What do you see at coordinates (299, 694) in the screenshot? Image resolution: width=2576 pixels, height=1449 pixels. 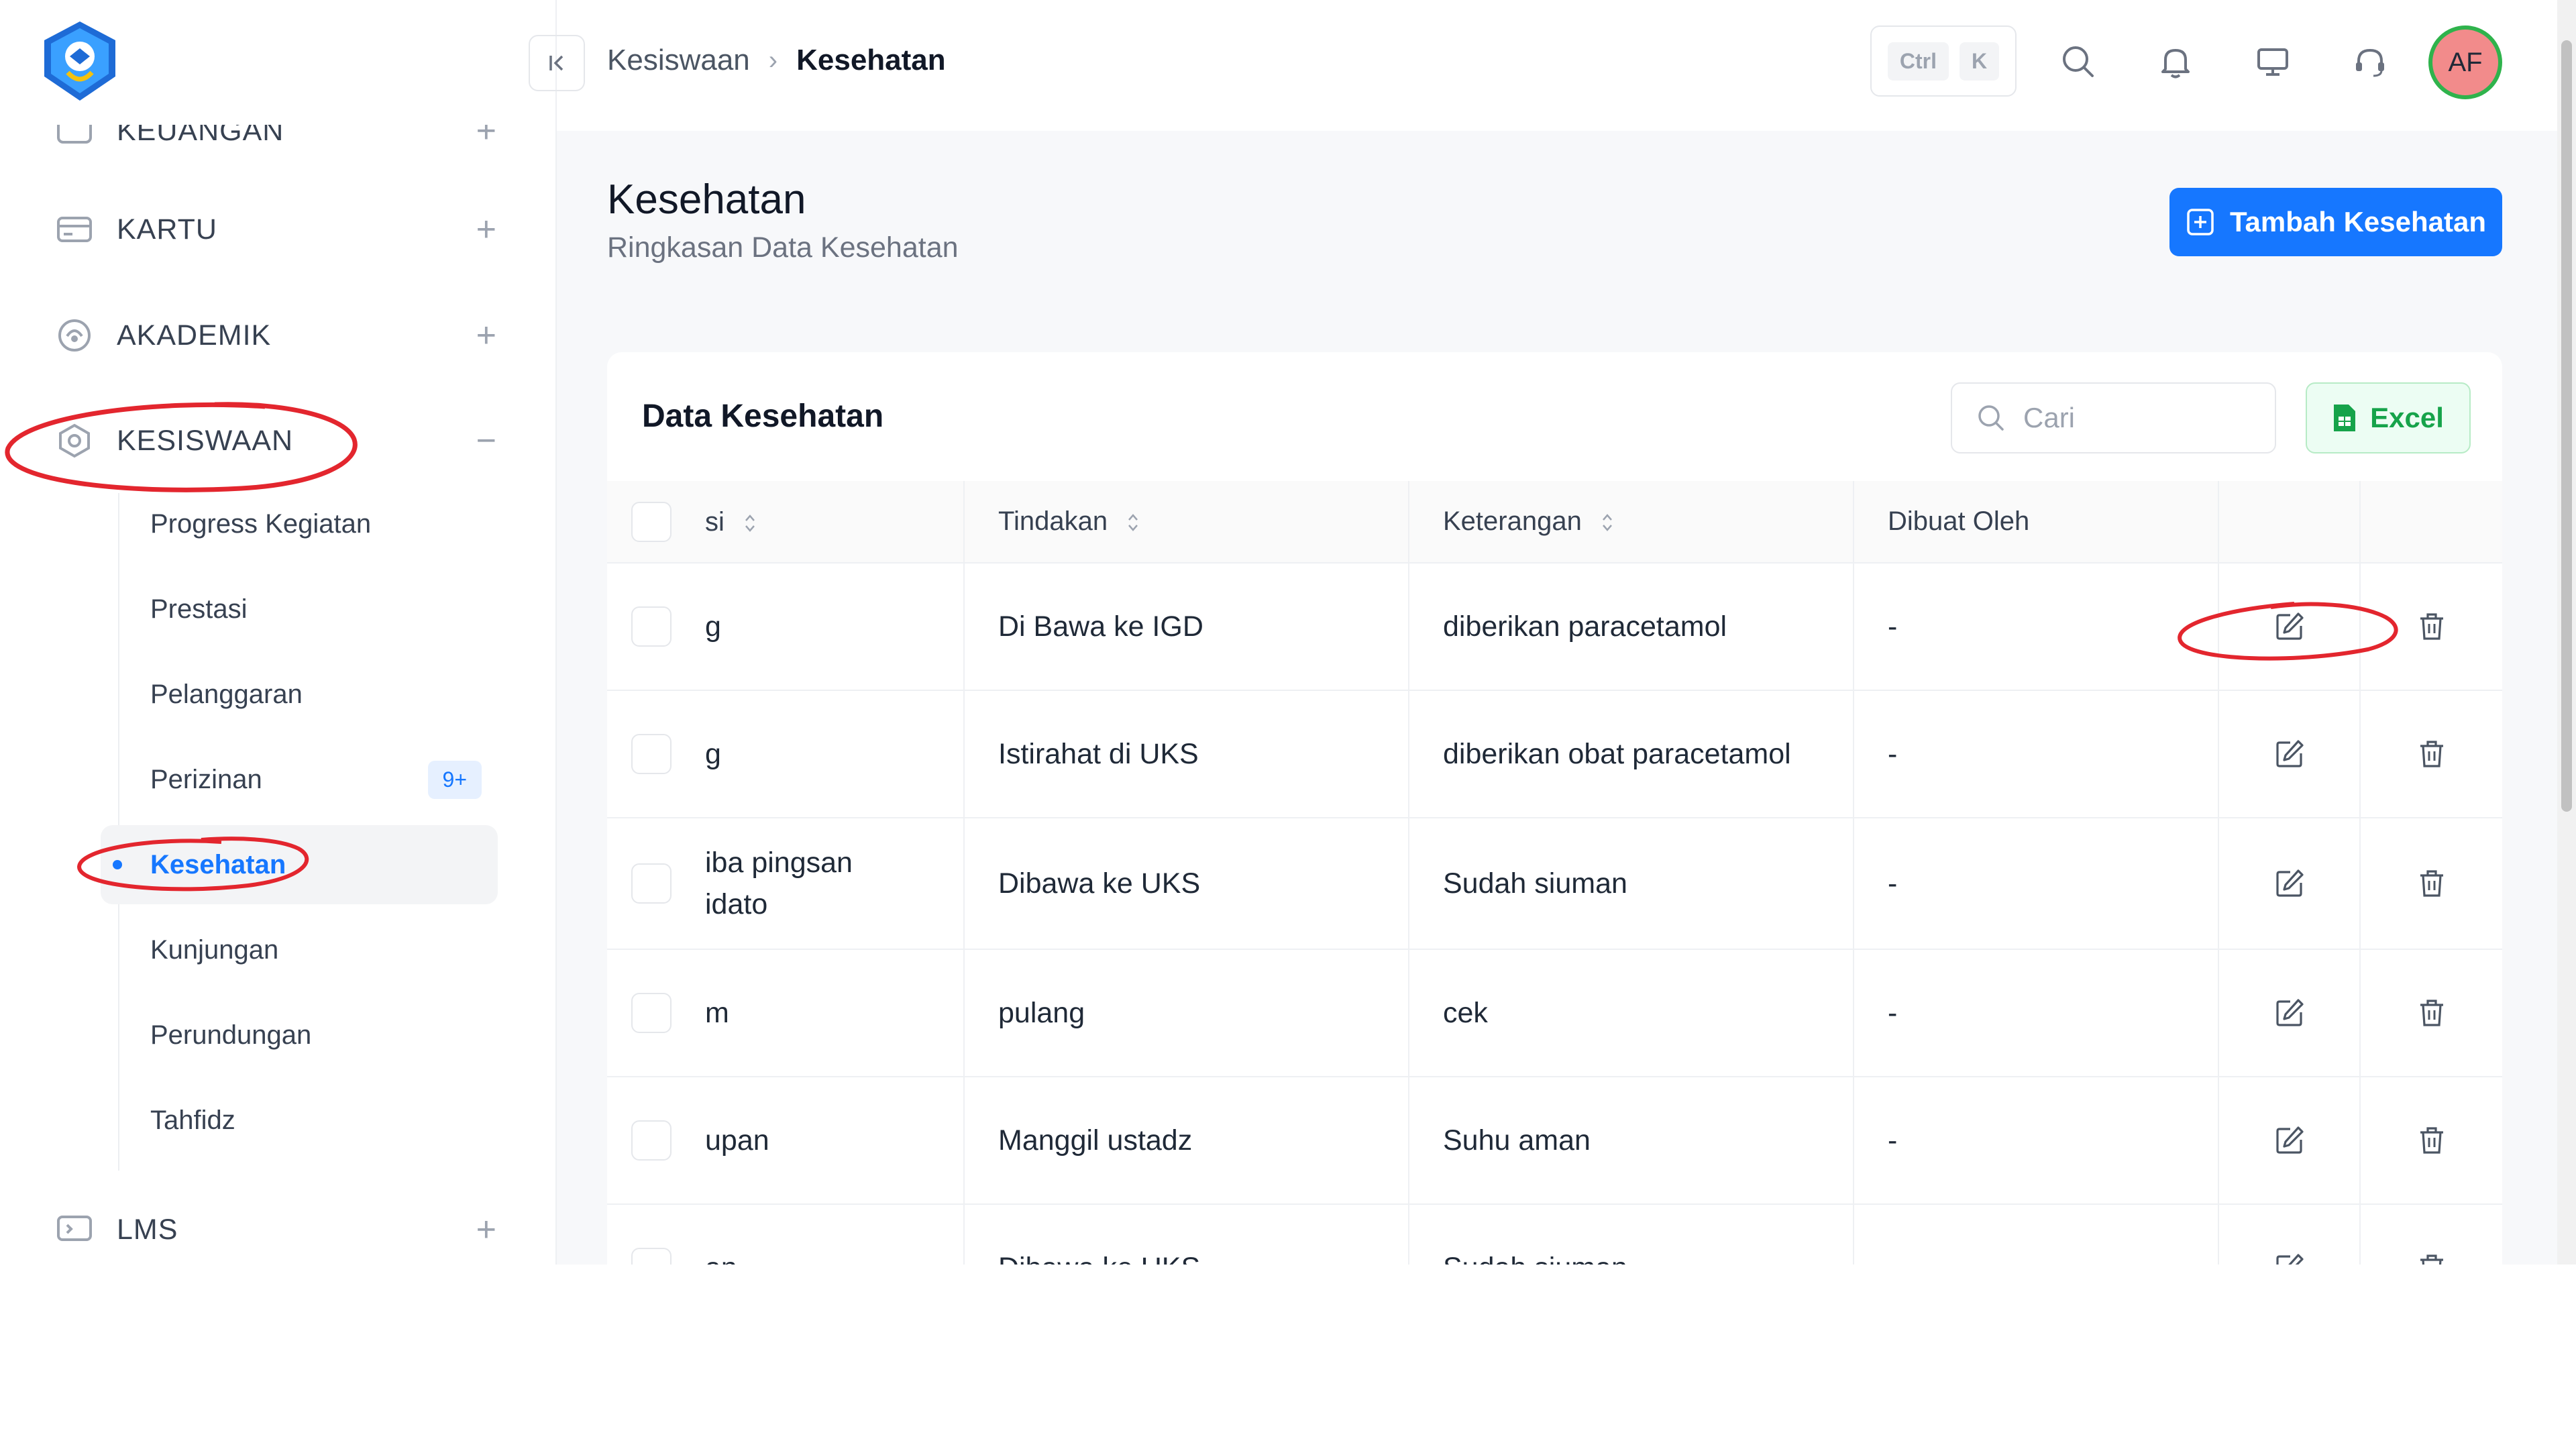 I see `sidebar-item-pelanggaran: Pelanggaran` at bounding box center [299, 694].